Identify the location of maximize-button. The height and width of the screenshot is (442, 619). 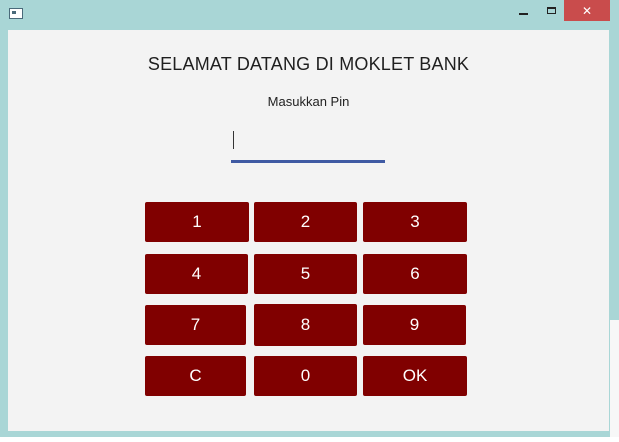
(551, 10).